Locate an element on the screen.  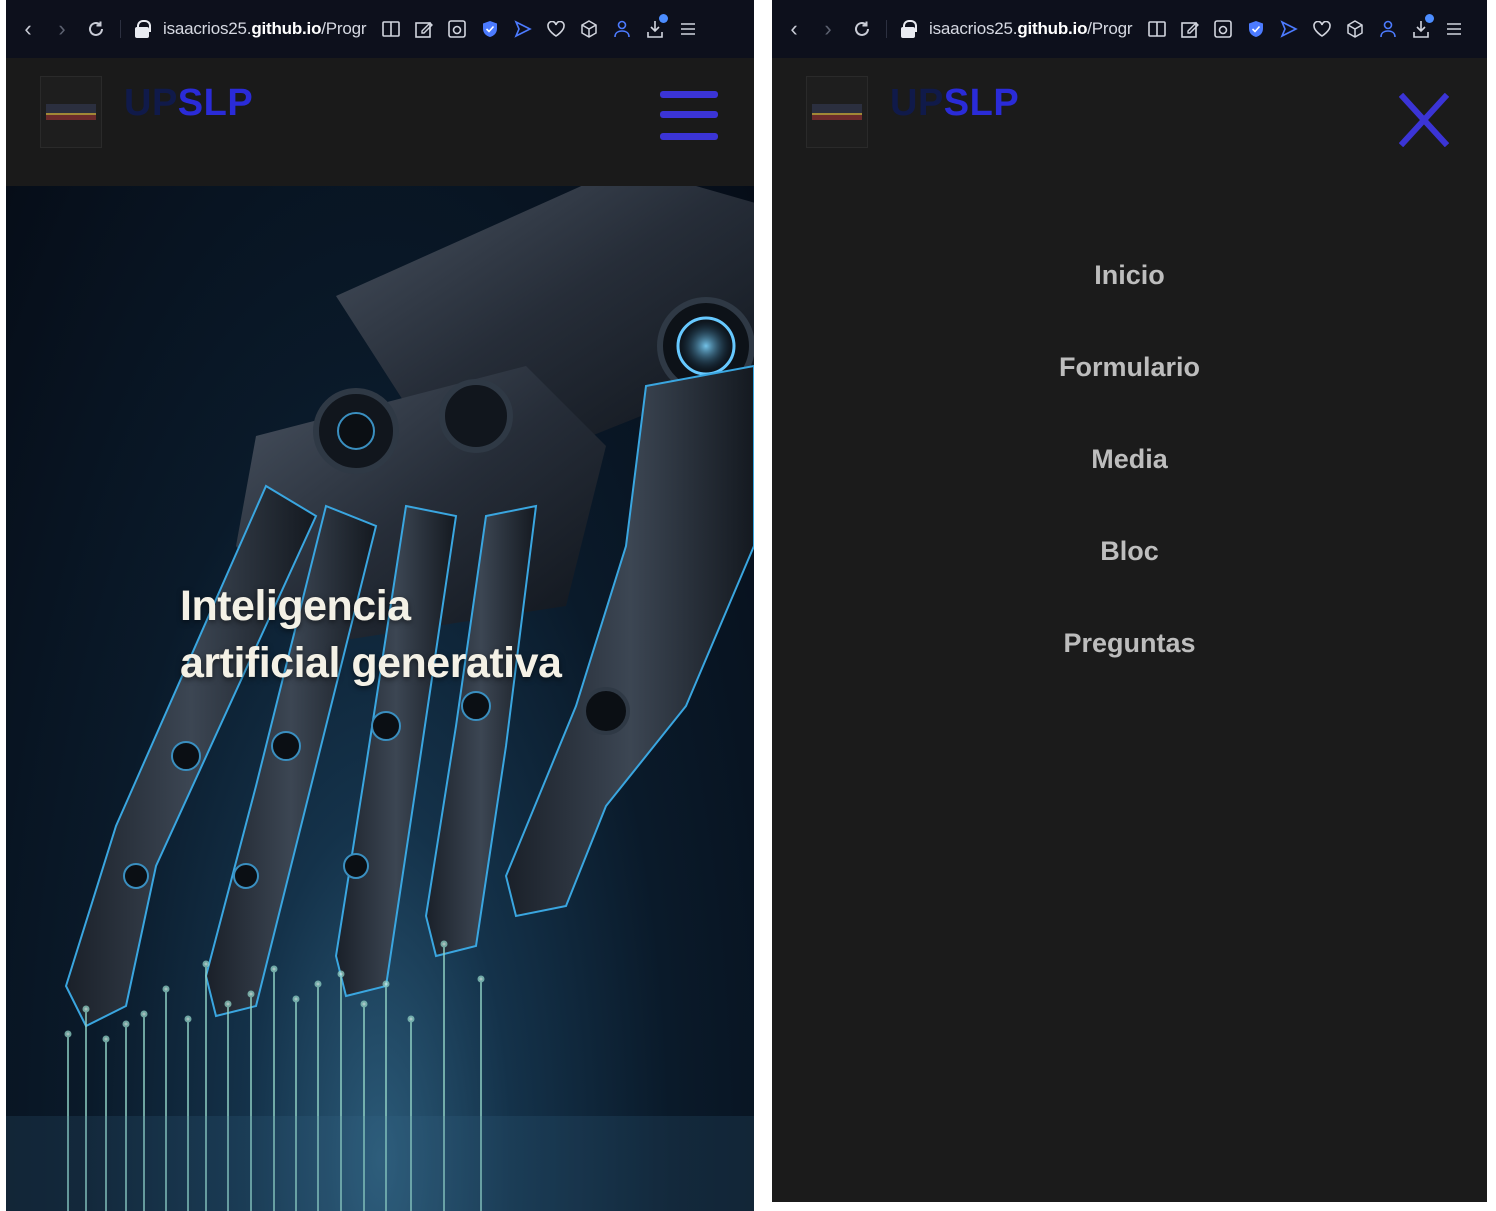
nav-item-inicio: Inicio is located at coordinates (1129, 291).